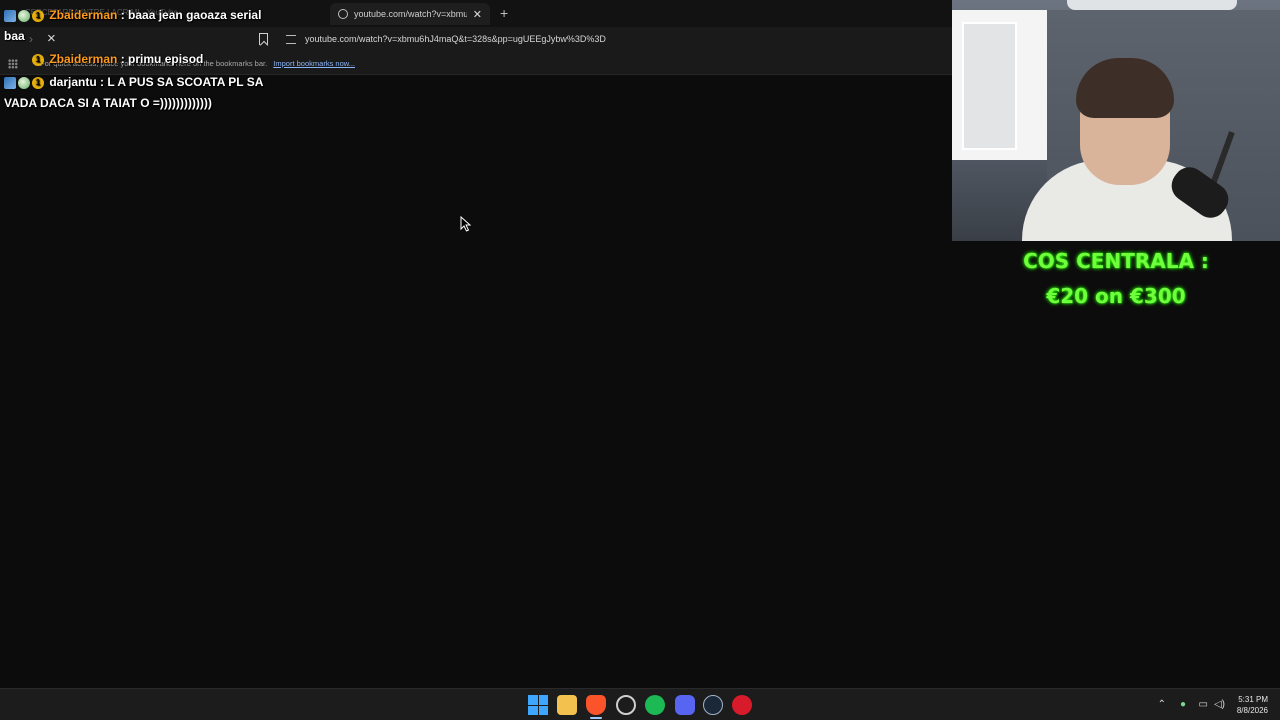 The image size is (1280, 720). What do you see at coordinates (477, 14) in the screenshot?
I see `tab-close-icon: ✕` at bounding box center [477, 14].